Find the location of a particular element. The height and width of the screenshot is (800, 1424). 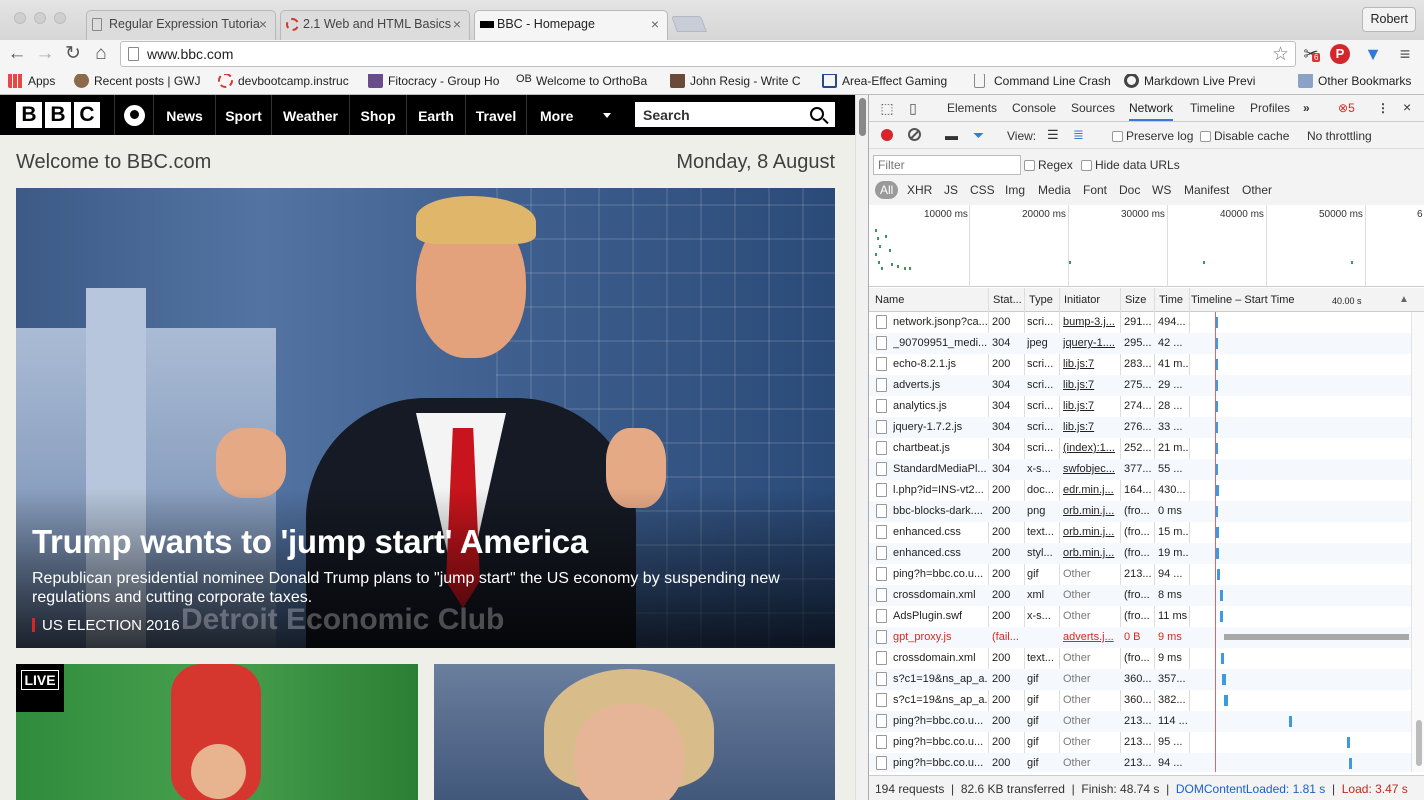

bookmark-command-line: Command Line Crash is located at coordinates (1042, 81).